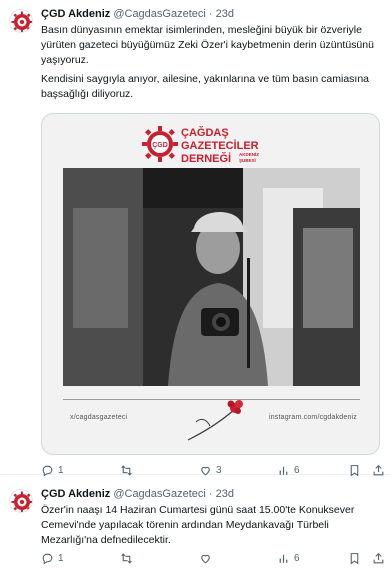 Image resolution: width=390 pixels, height=570 pixels. What do you see at coordinates (247, 160) in the screenshot?
I see `logo-branch-line2: ŞUBESİ` at bounding box center [247, 160].